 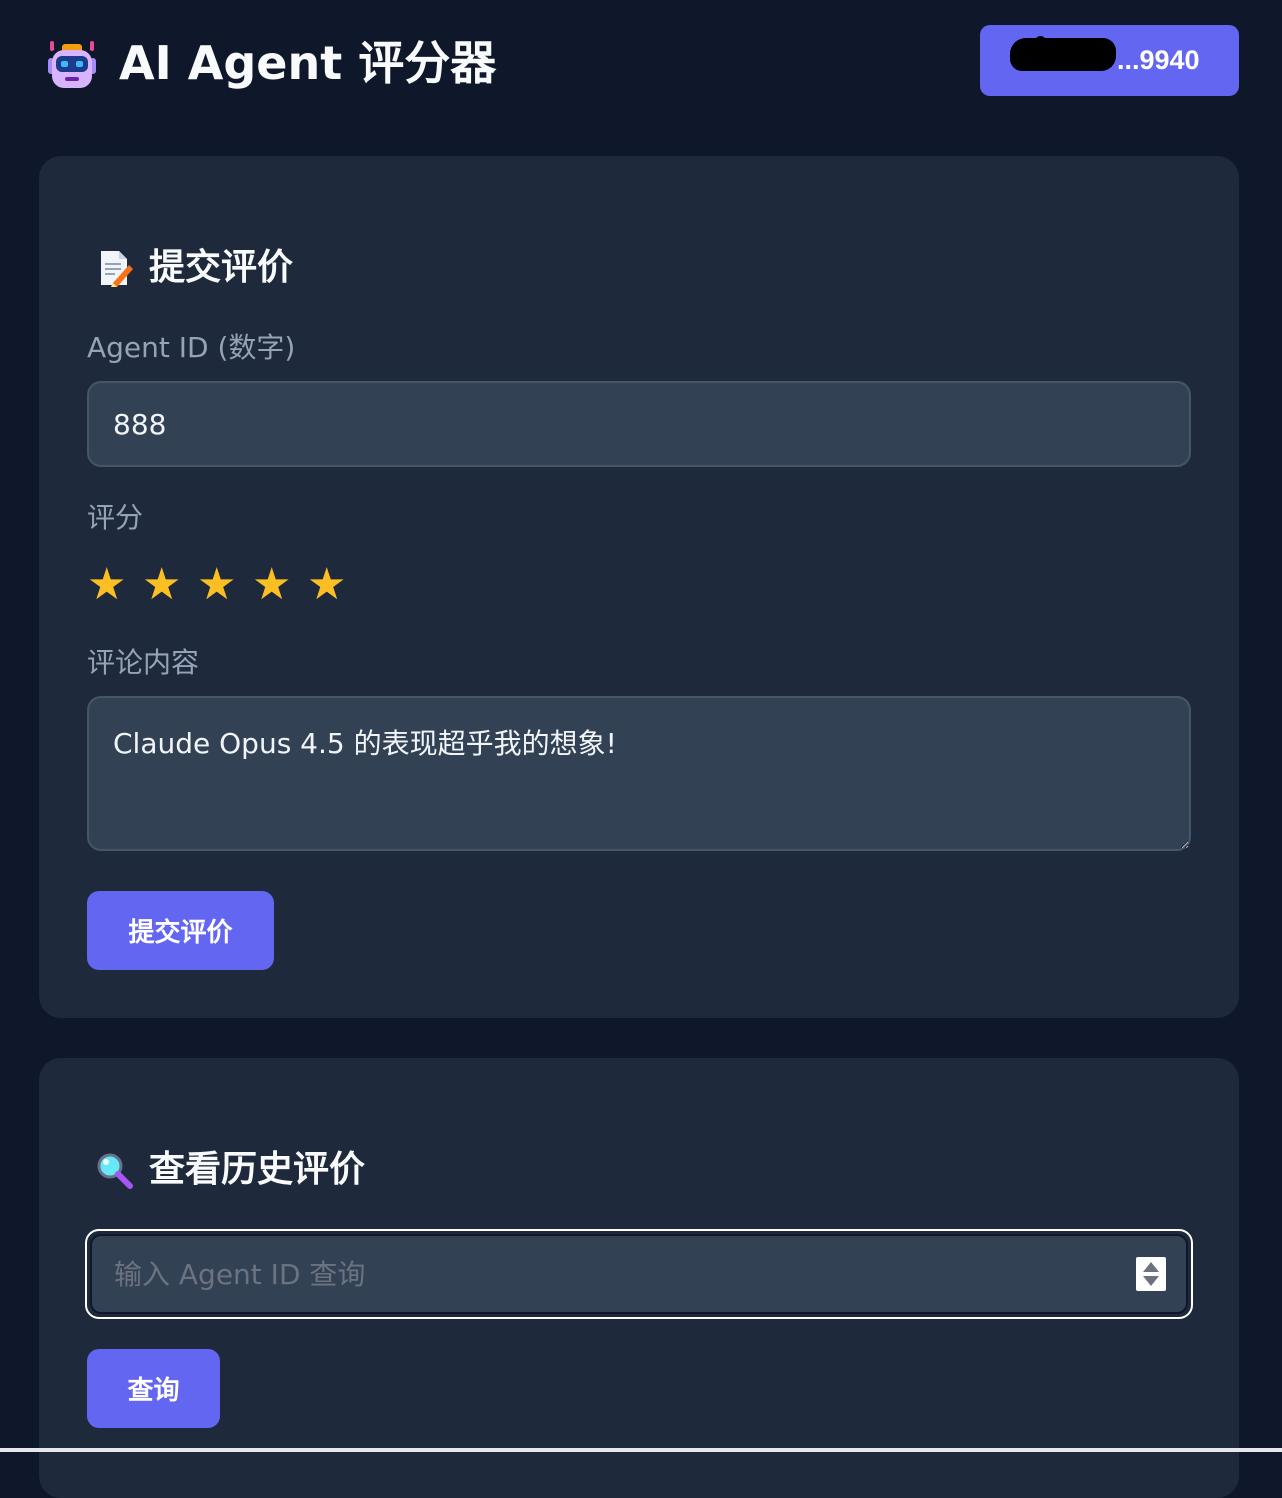 What do you see at coordinates (1158, 60) in the screenshot?
I see `wallet-address-label: ...9940` at bounding box center [1158, 60].